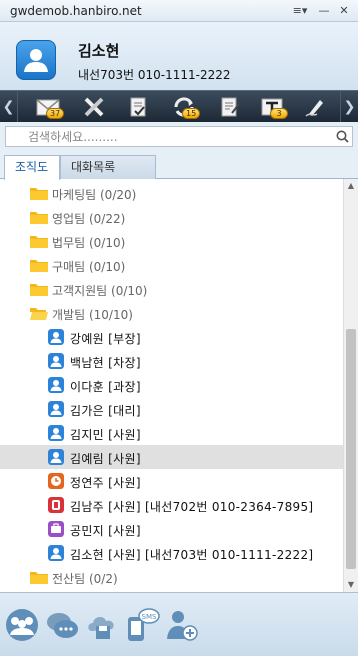  I want to click on group-chat-button, so click(22, 625).